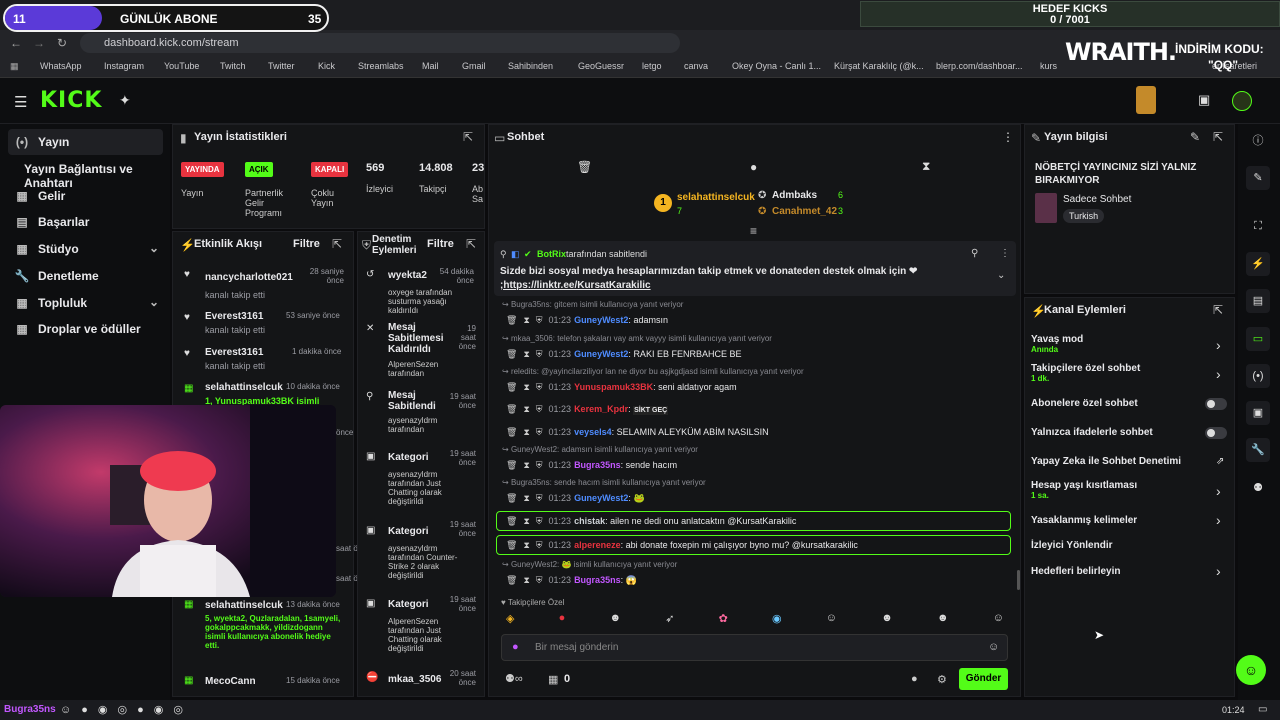  Describe the element at coordinates (85, 303) in the screenshot. I see `sidebar-item-topluluk: ▦ Topluluk ⌄` at that location.